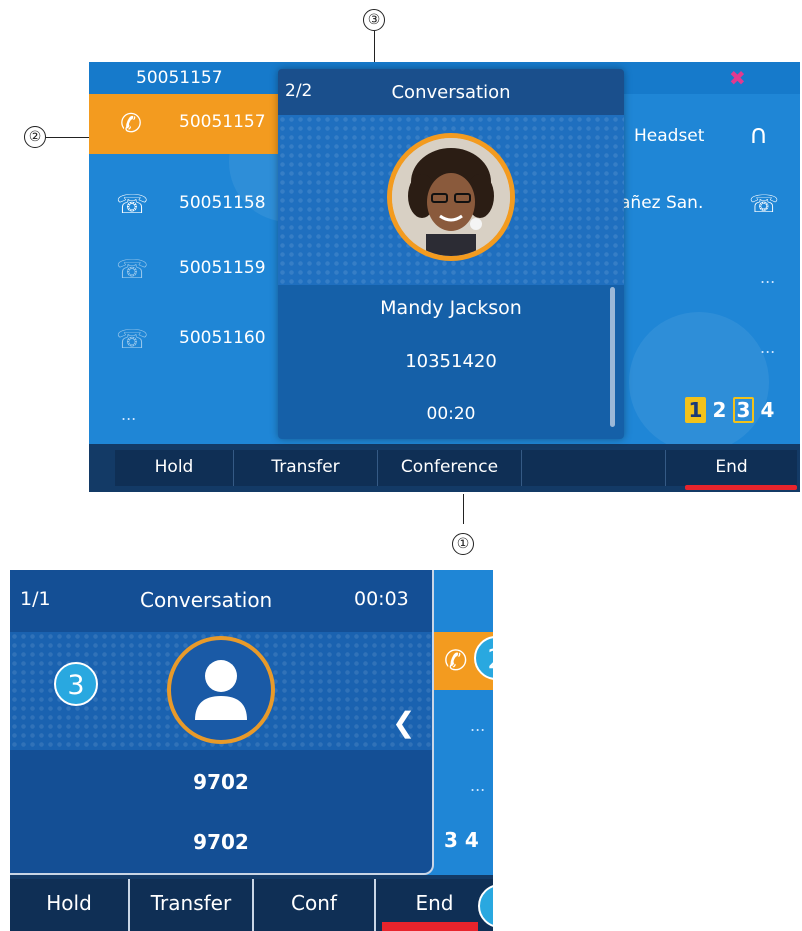 The height and width of the screenshot is (931, 802). What do you see at coordinates (222, 122) in the screenshot?
I see `line-label: 50051157` at bounding box center [222, 122].